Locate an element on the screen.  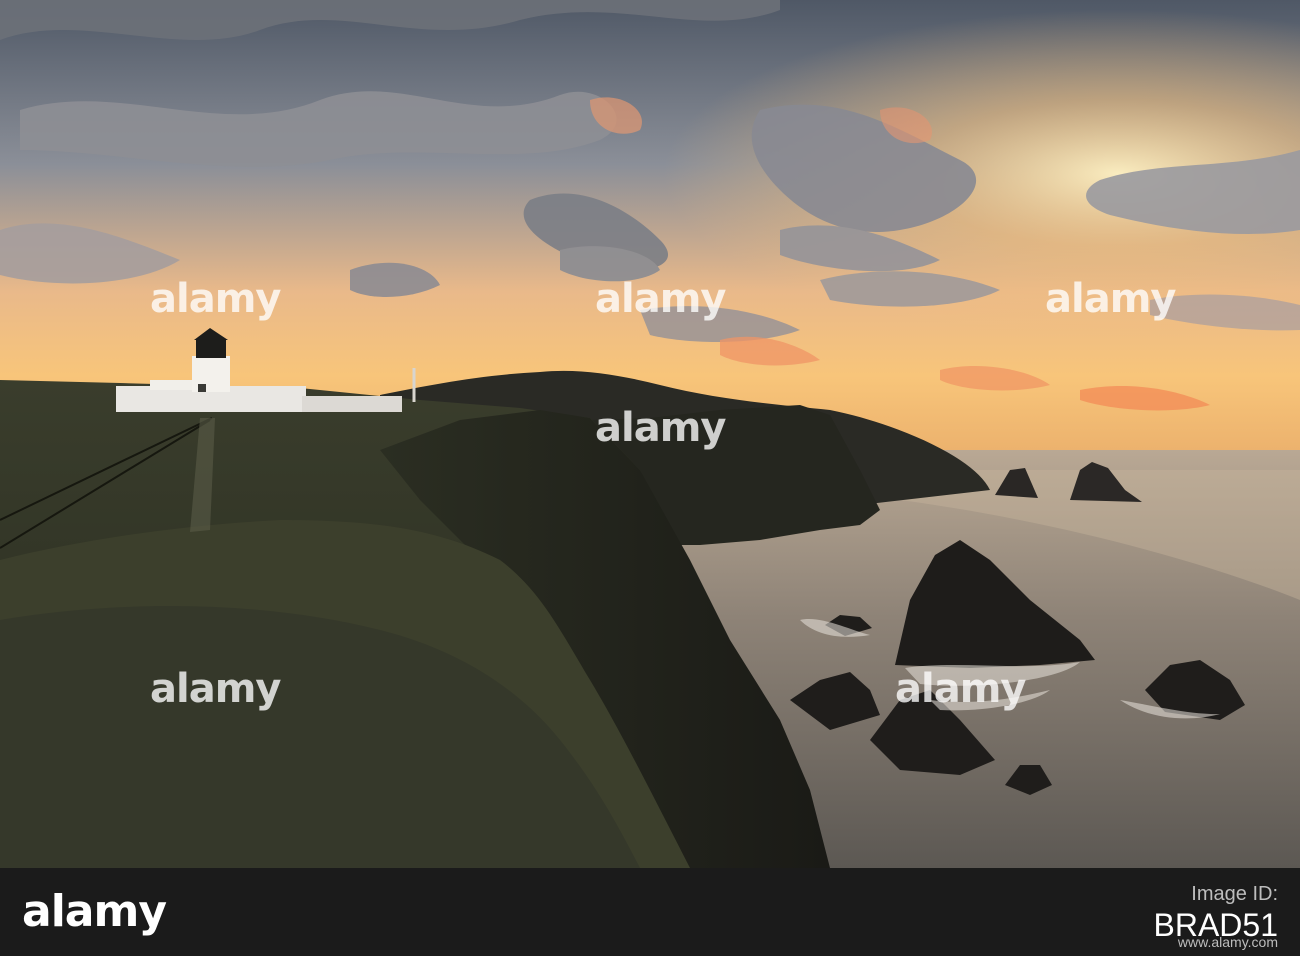
footer-url: www.alamy.com is located at coordinates (1228, 942).